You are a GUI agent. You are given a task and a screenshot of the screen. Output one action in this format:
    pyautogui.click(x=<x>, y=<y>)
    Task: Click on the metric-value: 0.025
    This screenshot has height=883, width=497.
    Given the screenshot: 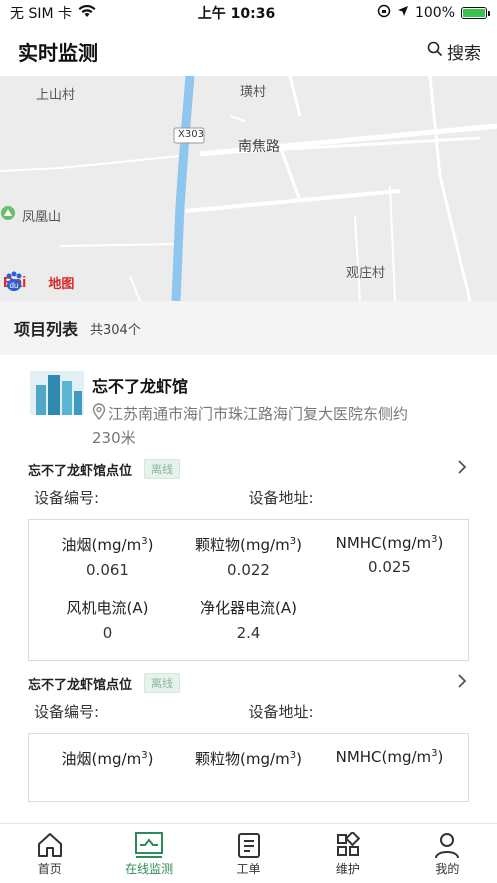 What is the action you would take?
    pyautogui.click(x=389, y=567)
    